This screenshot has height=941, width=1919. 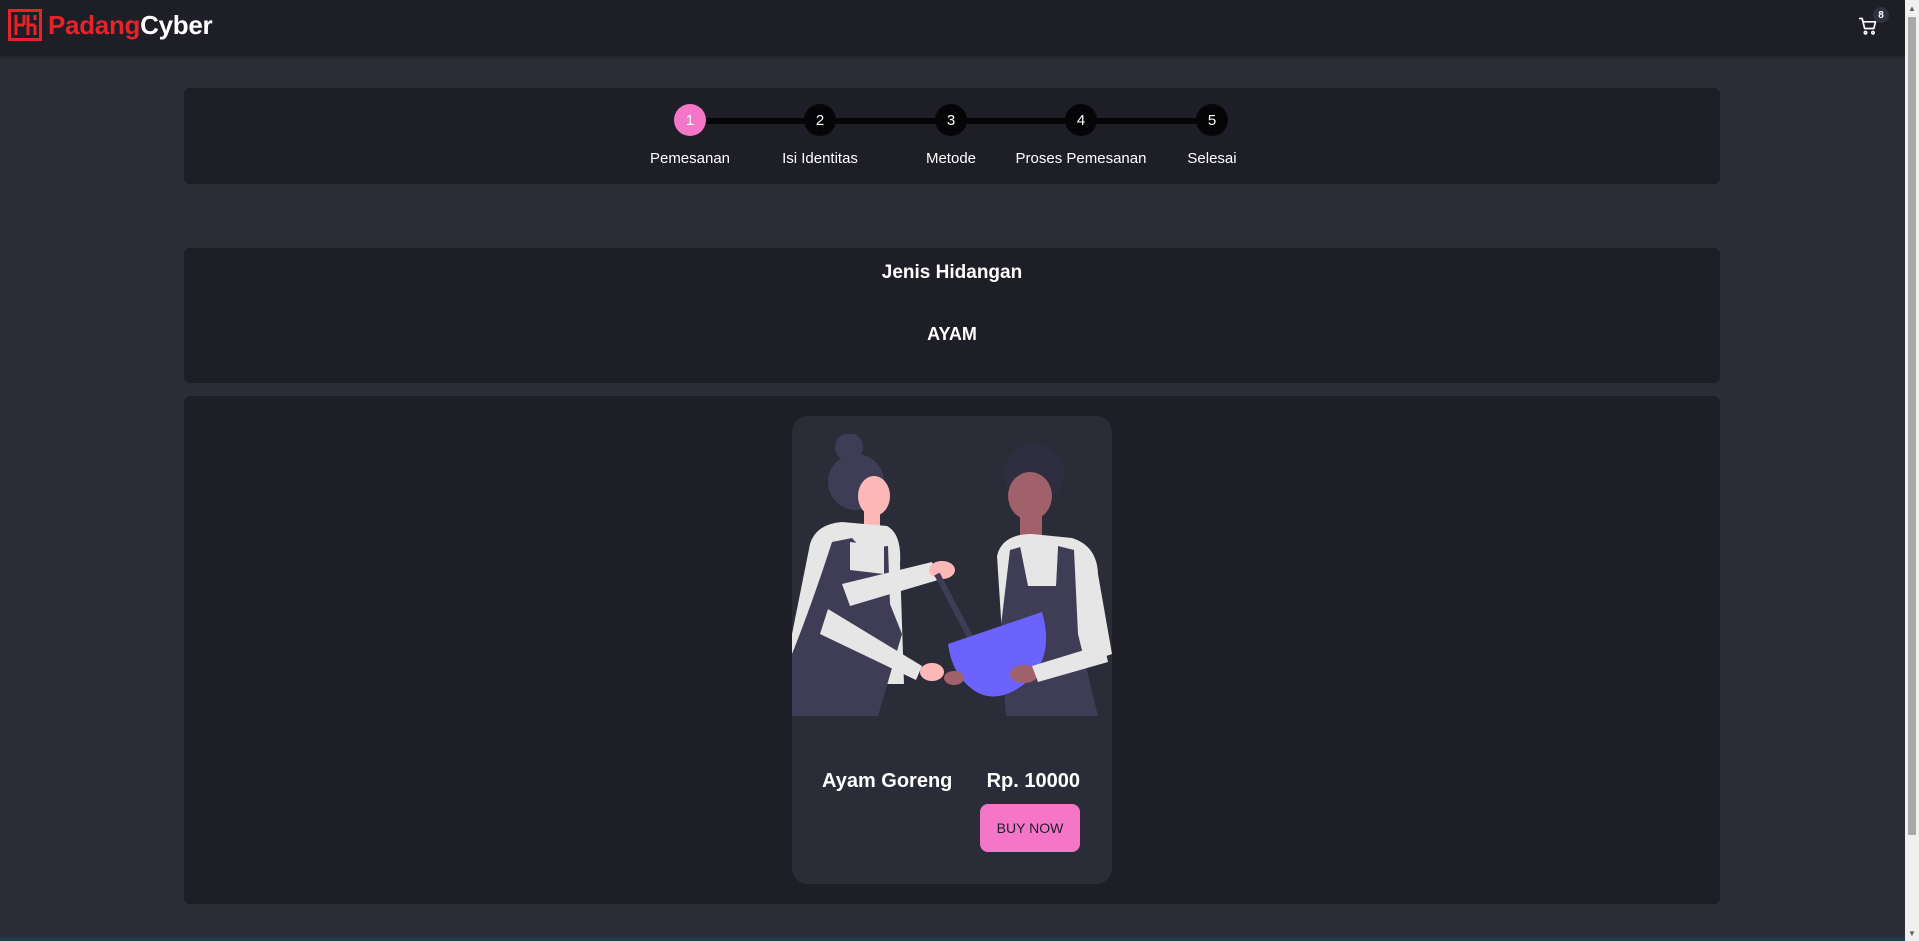 I want to click on scroll-up-icon: ▲, so click(x=1912, y=8).